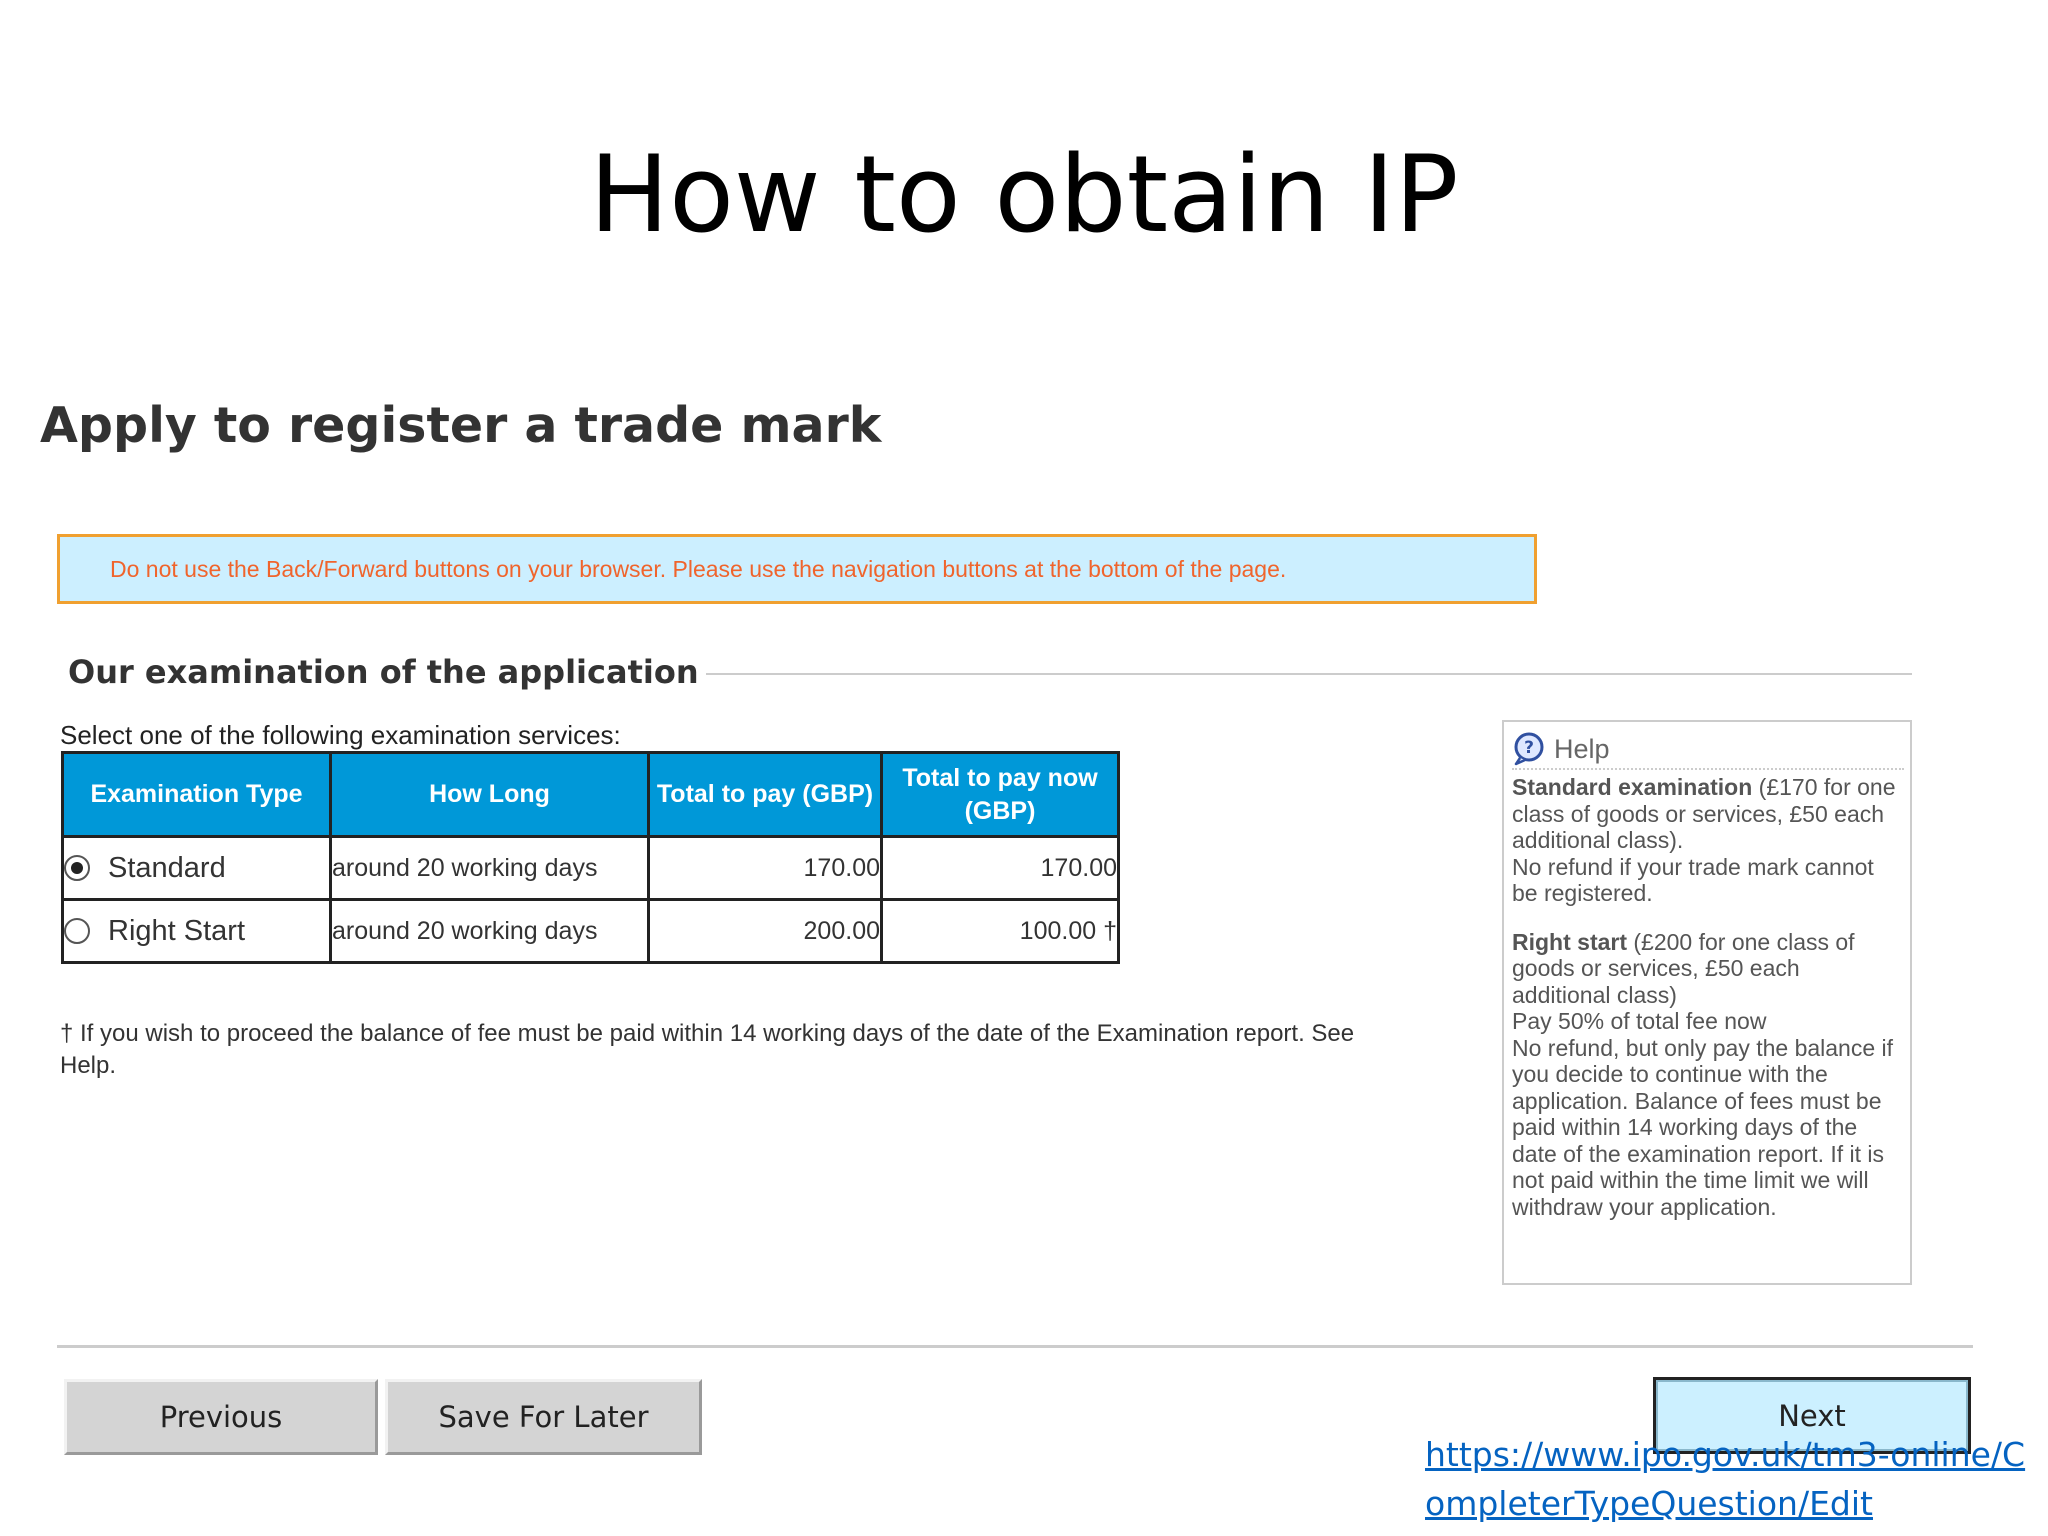 The width and height of the screenshot is (2048, 1536). I want to click on help-standard-name: Standard examination, so click(1632, 787).